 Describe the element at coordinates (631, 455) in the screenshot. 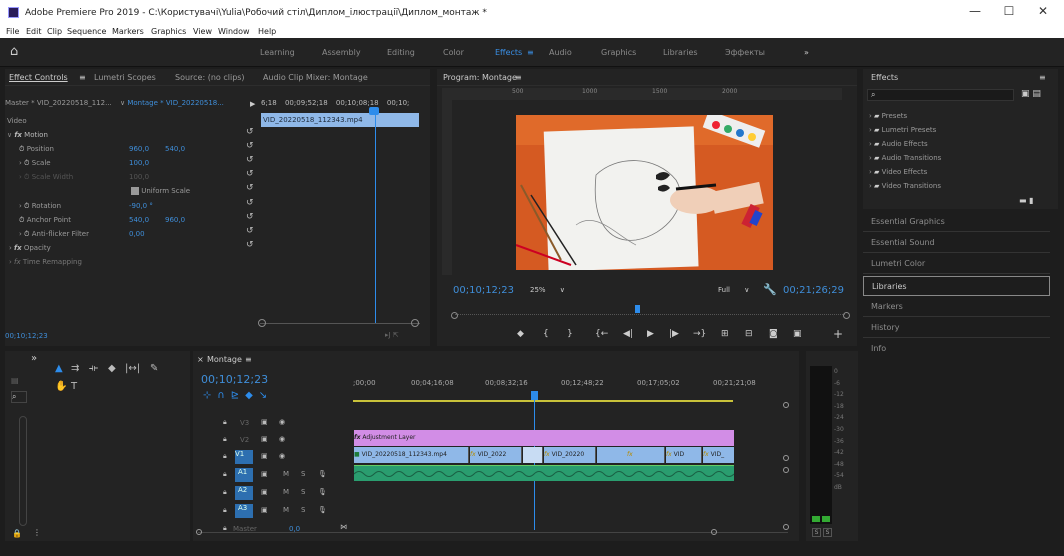

I see `v1-clip: fx` at that location.